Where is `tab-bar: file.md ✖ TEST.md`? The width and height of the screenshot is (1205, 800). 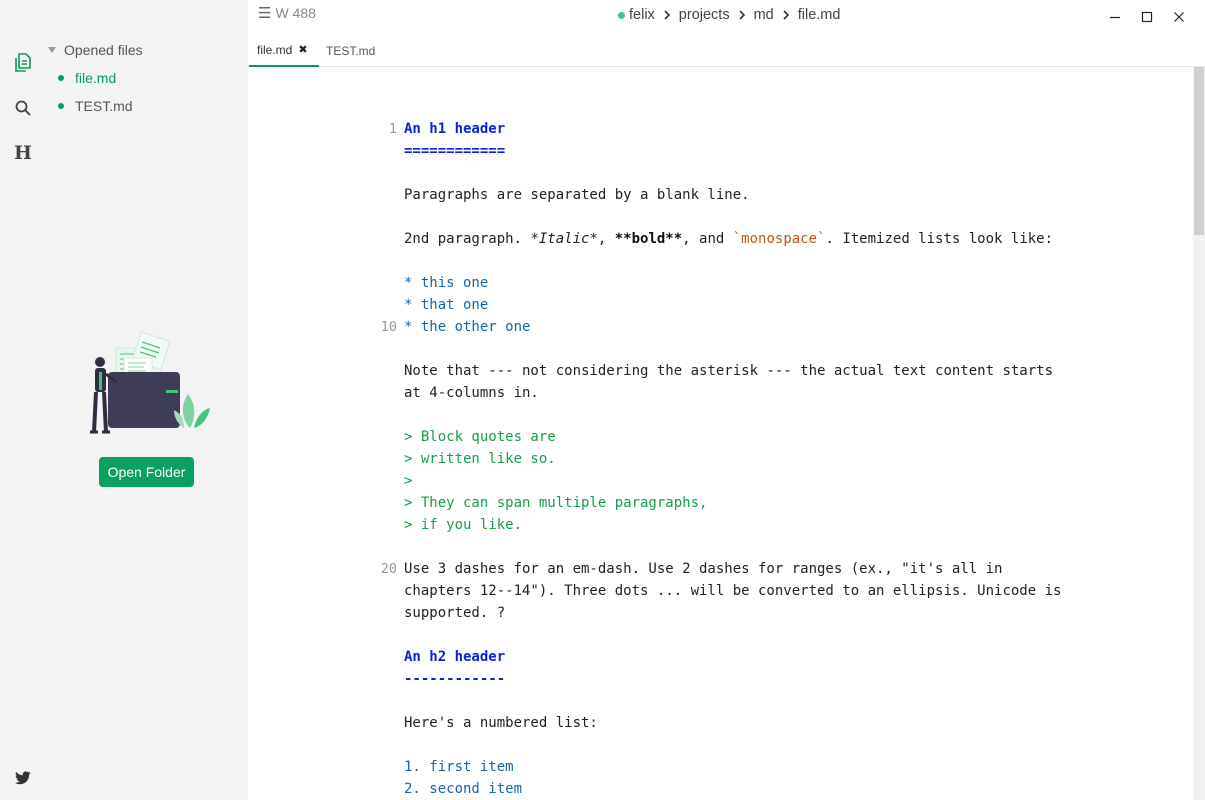 tab-bar: file.md ✖ TEST.md is located at coordinates (726, 50).